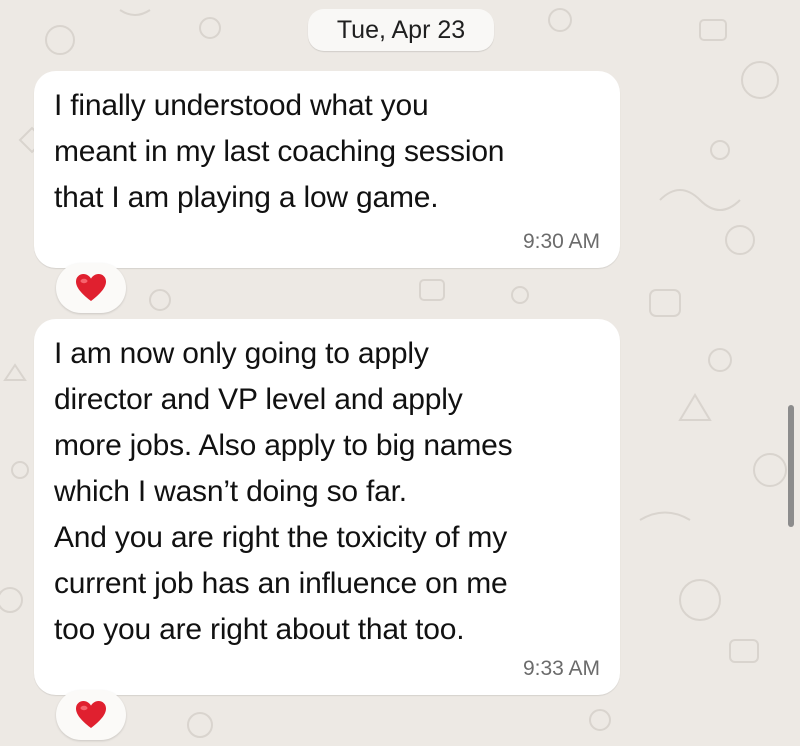 The height and width of the screenshot is (746, 800). Describe the element at coordinates (791, 466) in the screenshot. I see `scrollbar` at that location.